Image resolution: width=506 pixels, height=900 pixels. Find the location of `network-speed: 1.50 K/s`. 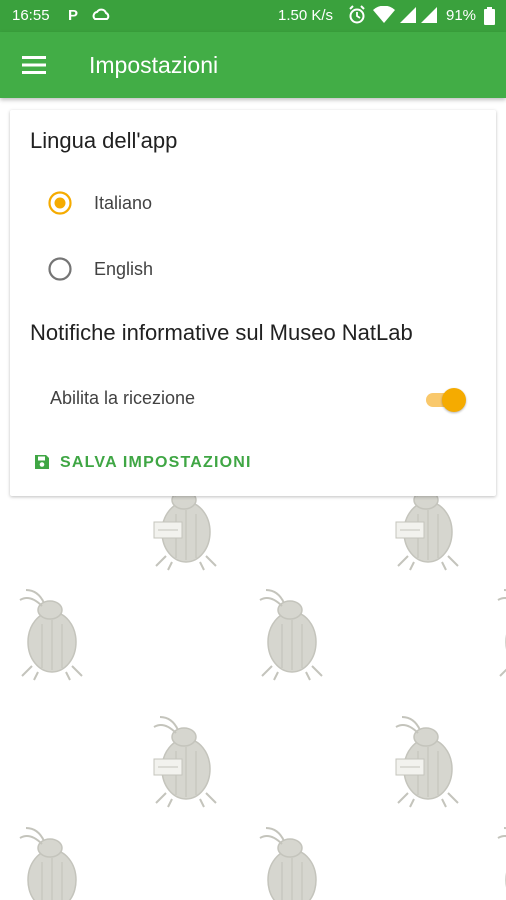

network-speed: 1.50 K/s is located at coordinates (306, 15).